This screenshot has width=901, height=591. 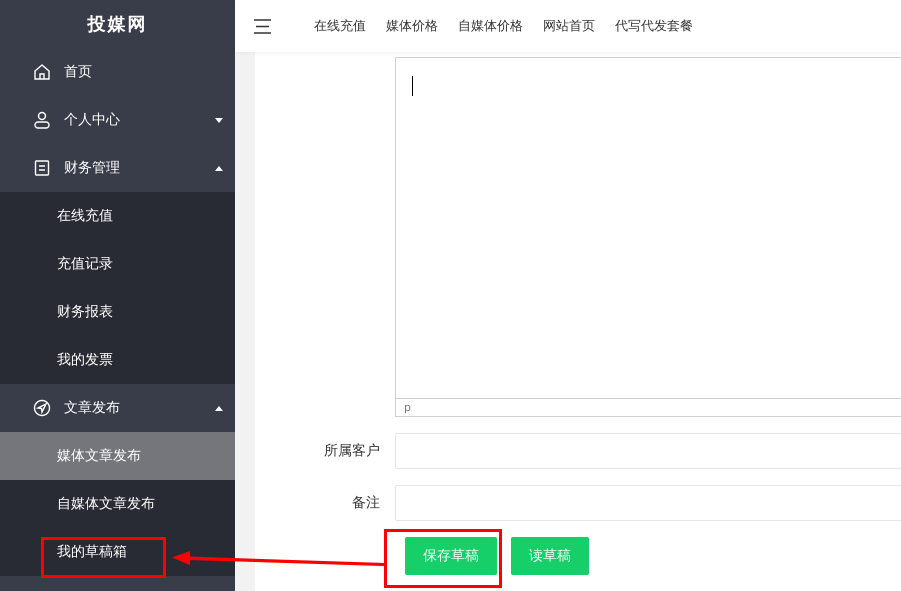 I want to click on sidebar-subitem: 我的草稿箱, so click(x=117, y=552).